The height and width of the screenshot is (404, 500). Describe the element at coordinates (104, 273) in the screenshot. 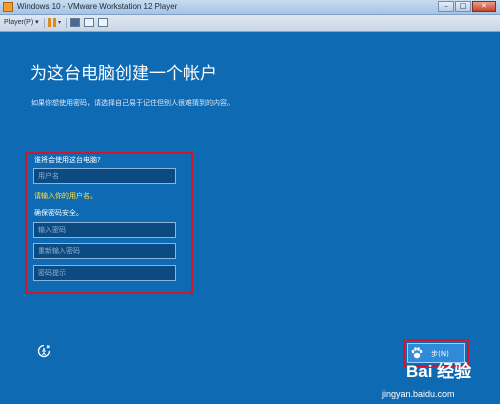

I see `password-hint-input` at that location.